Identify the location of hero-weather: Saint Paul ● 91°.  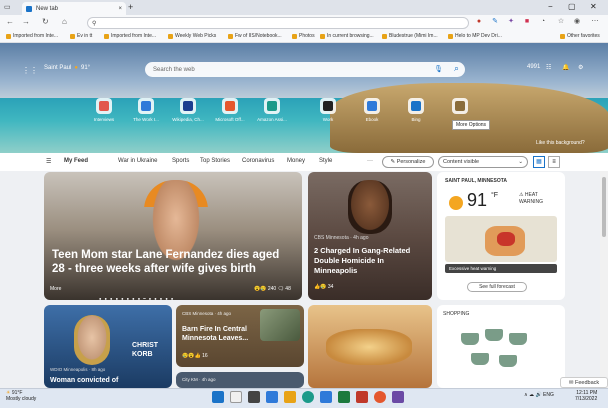
(67, 68).